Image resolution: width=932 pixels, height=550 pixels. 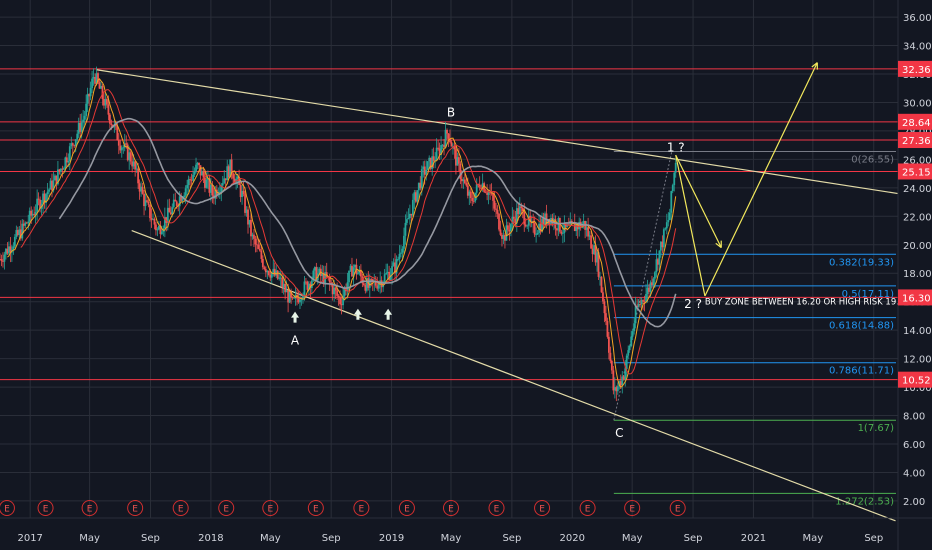 What do you see at coordinates (917, 246) in the screenshot?
I see `y-tick-label: 20.00` at bounding box center [917, 246].